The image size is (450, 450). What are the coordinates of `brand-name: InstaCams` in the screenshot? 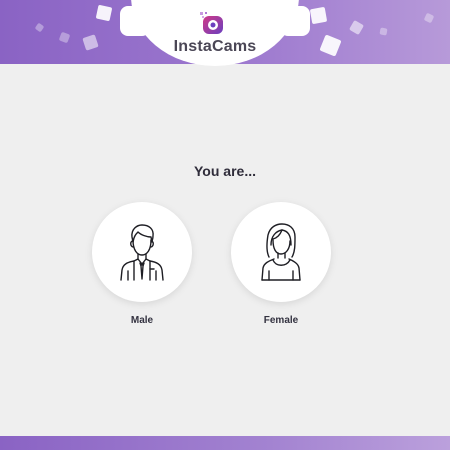 It's located at (215, 46).